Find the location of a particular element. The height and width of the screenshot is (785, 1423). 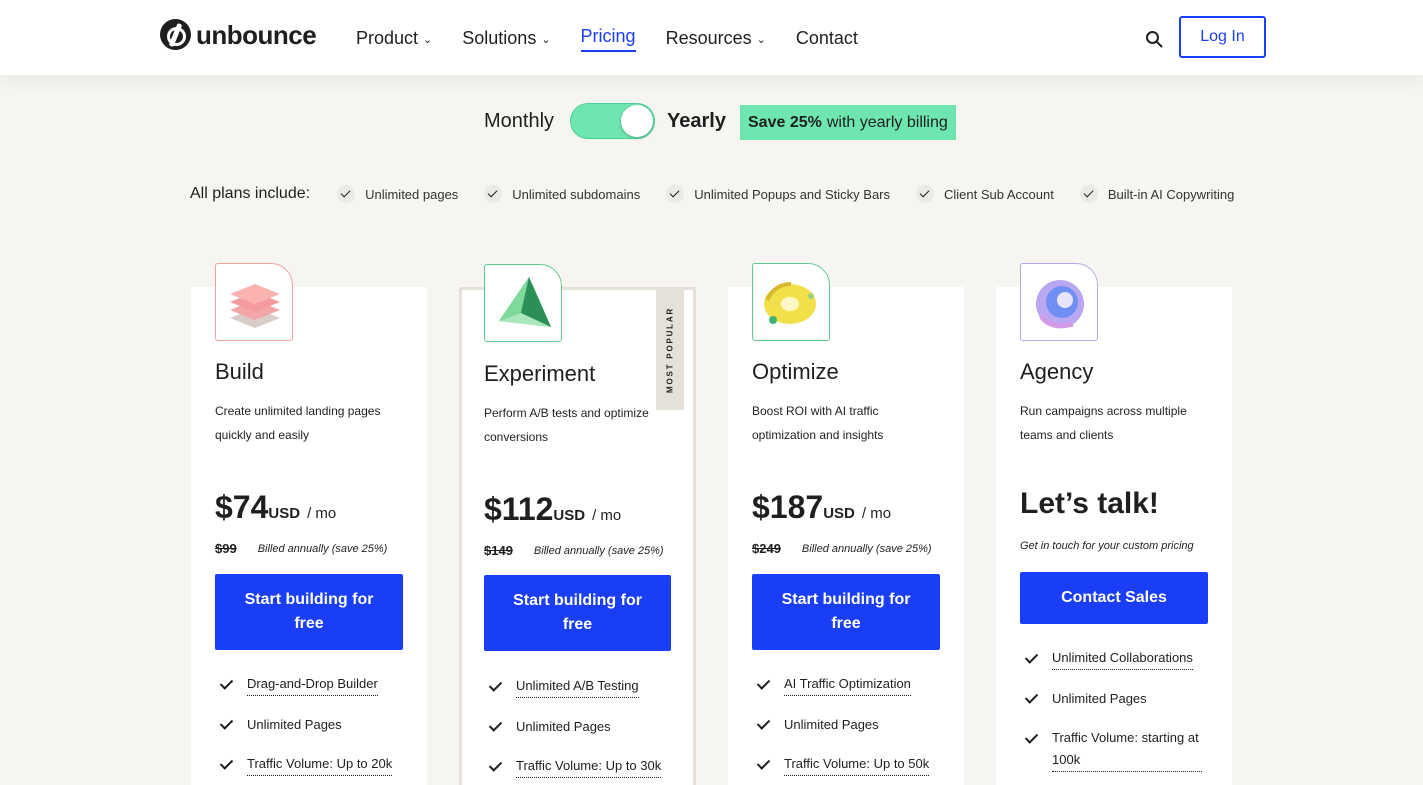

feature-label: AI Traffic Optimization is located at coordinates (847, 684).